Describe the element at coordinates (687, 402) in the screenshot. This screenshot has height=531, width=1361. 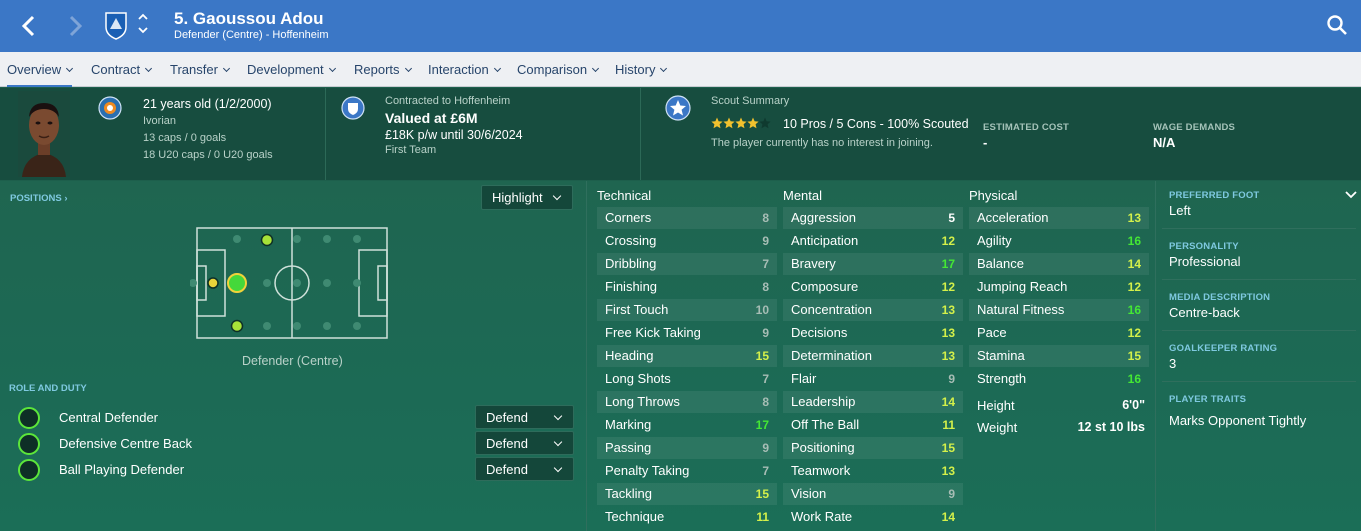
I see `attribute-row: Long Throws 8` at that location.